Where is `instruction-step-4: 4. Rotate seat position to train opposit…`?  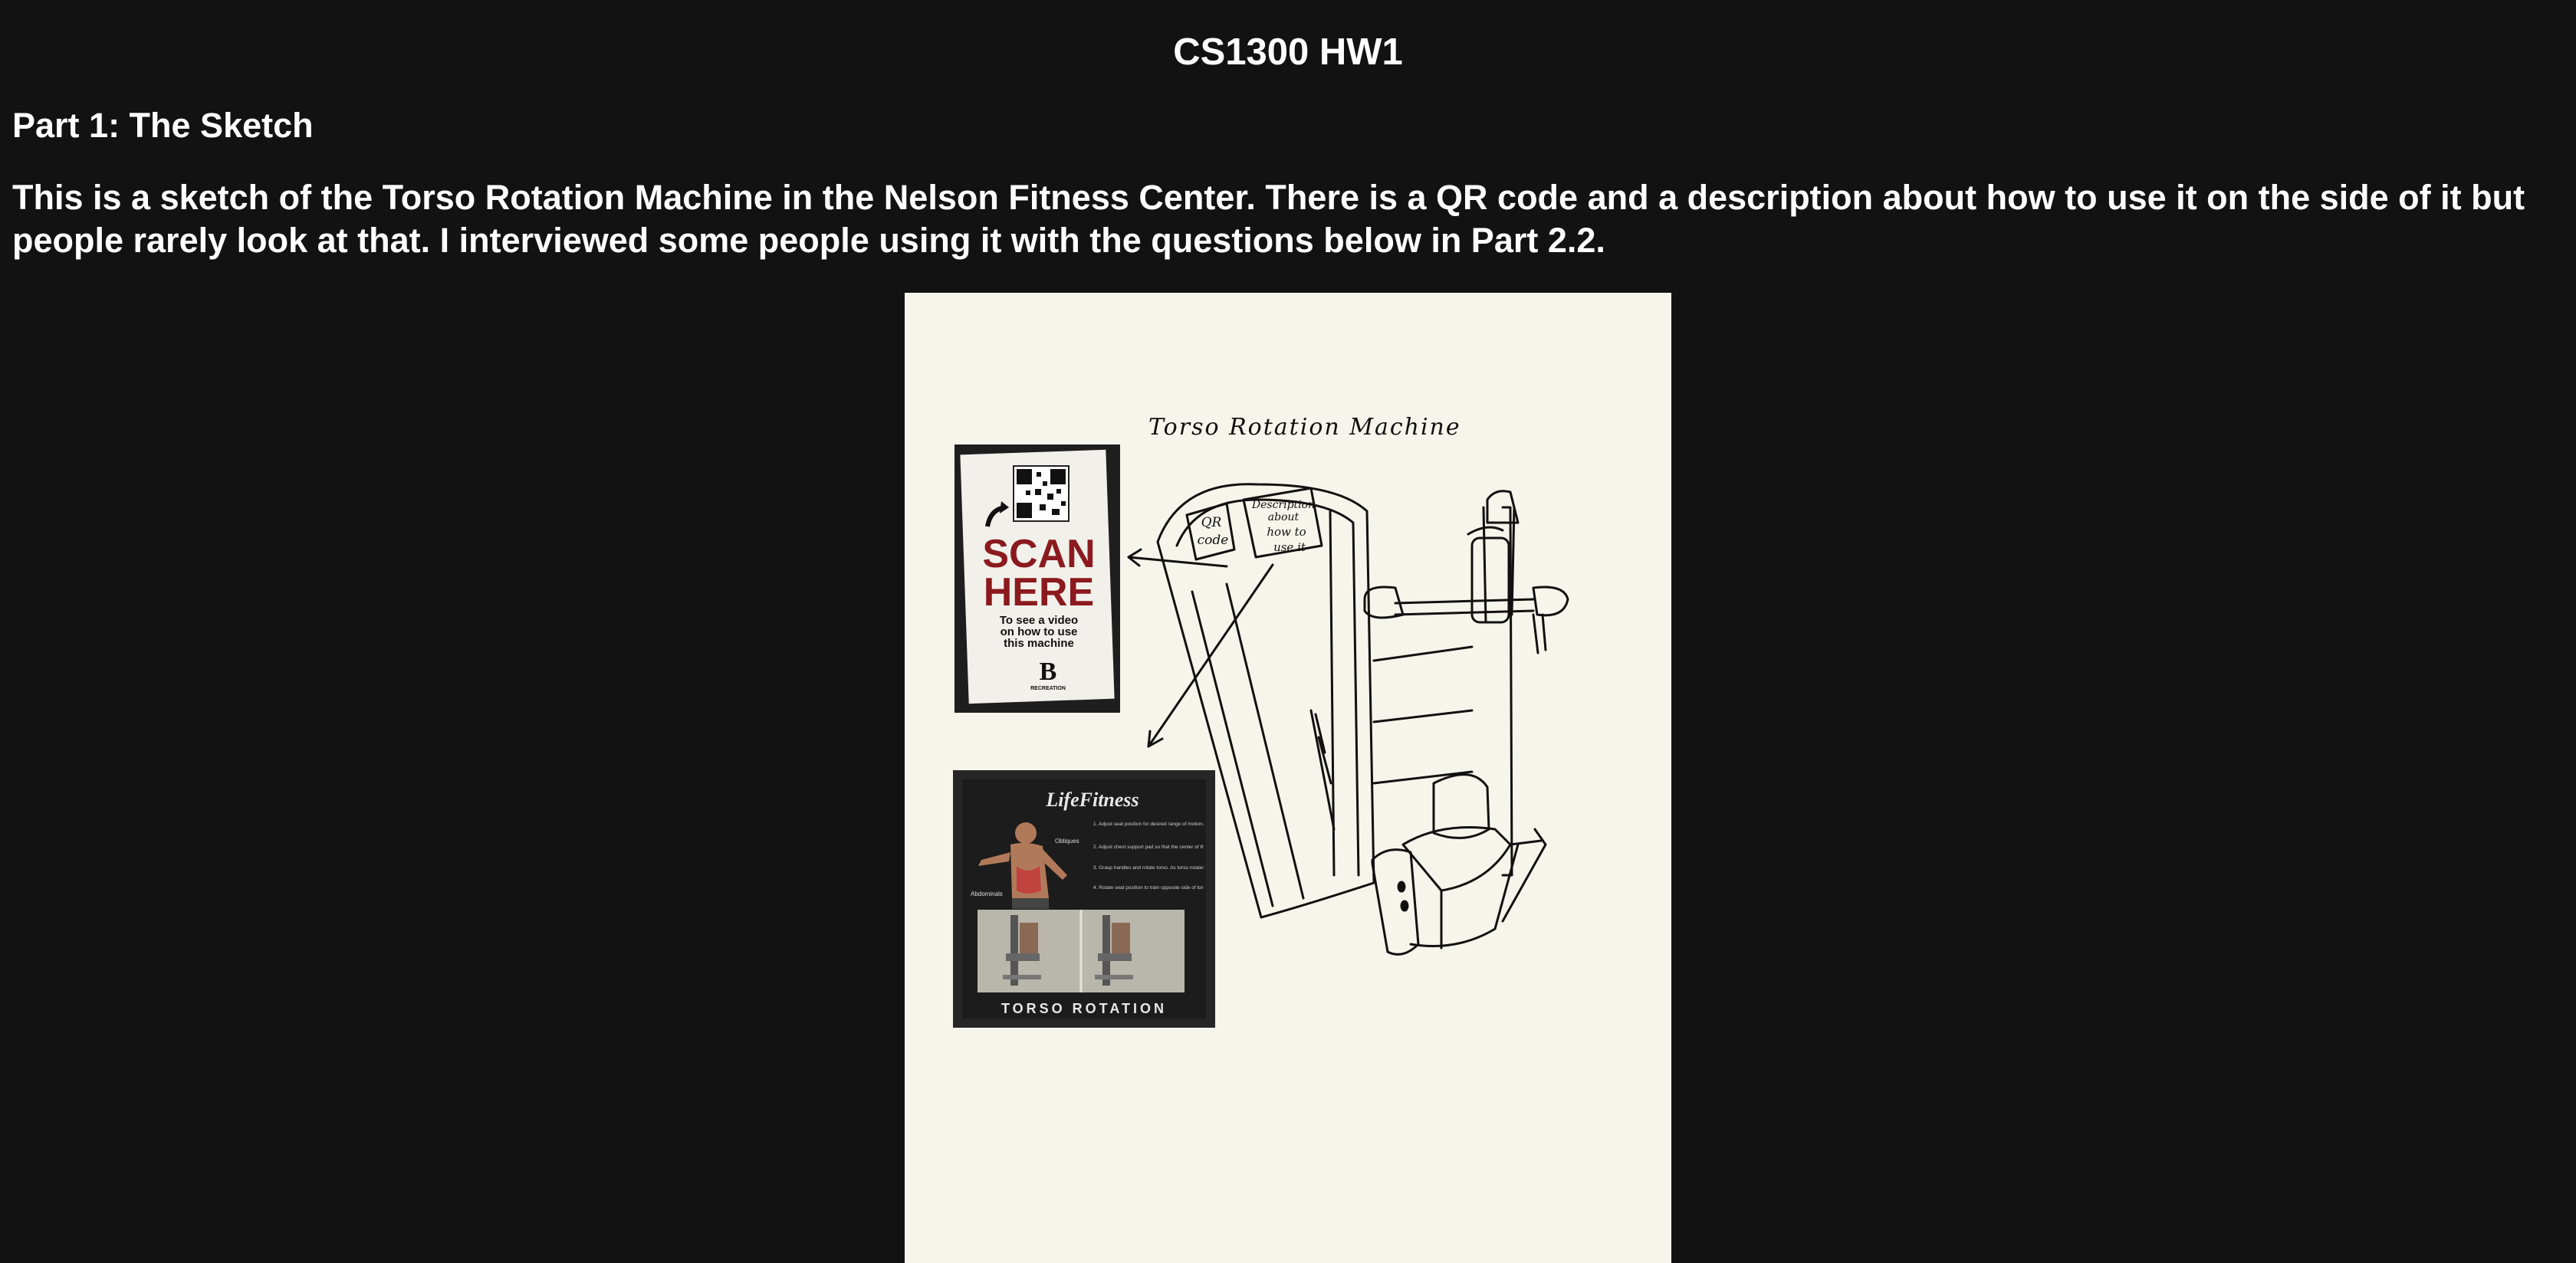 instruction-step-4: 4. Rotate seat position to train opposit… is located at coordinates (1152, 888).